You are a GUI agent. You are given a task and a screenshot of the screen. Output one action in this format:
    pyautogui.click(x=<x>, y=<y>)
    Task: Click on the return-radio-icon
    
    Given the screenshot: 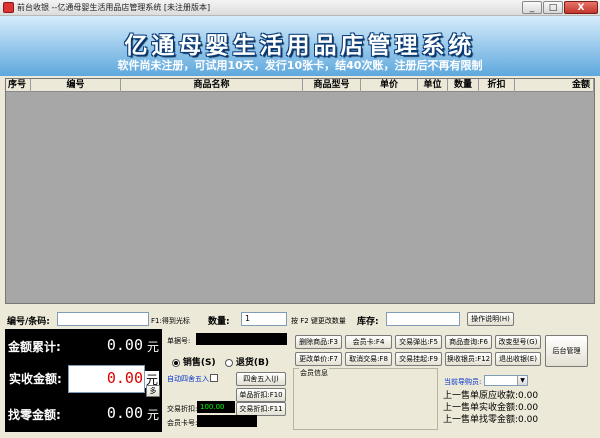 What is the action you would take?
    pyautogui.click(x=229, y=362)
    